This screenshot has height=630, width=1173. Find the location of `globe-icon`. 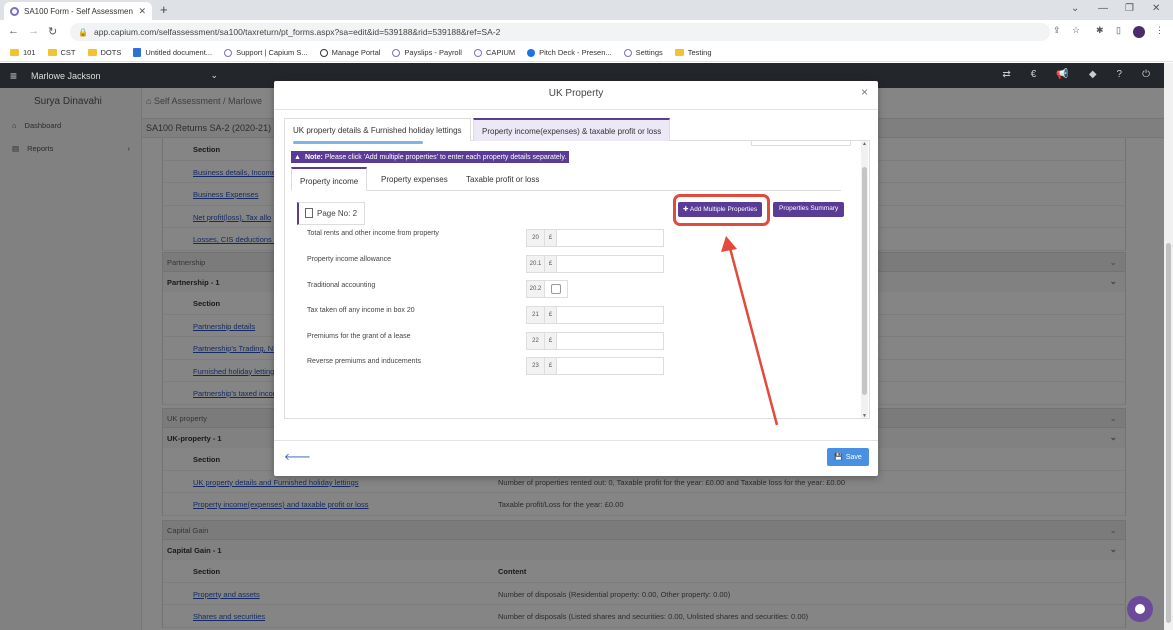

globe-icon is located at coordinates (323, 52).